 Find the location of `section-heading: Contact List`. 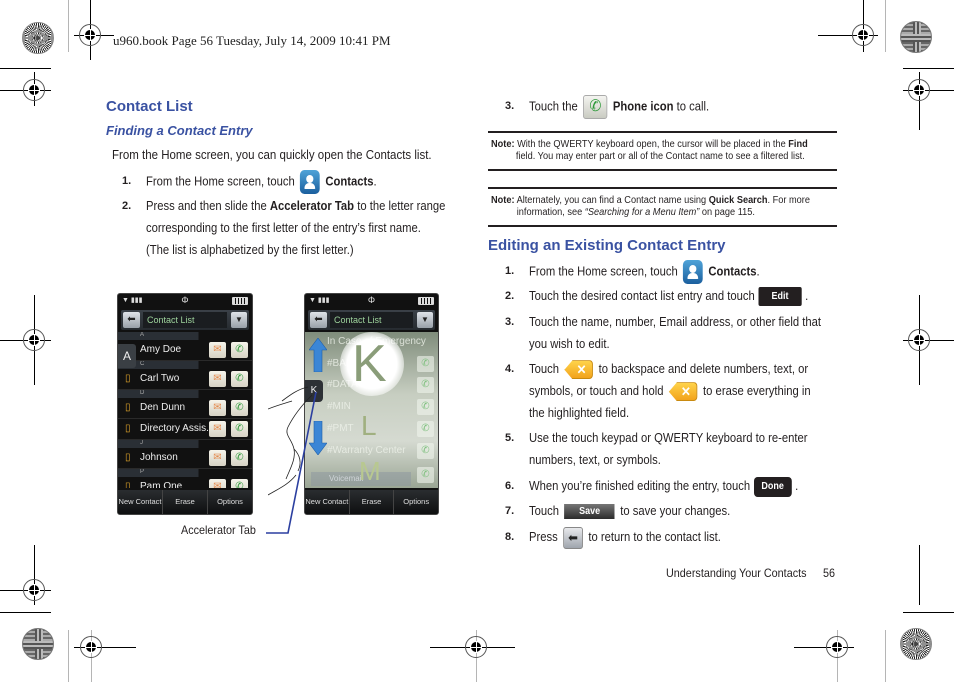

section-heading: Contact List is located at coordinates (149, 106).